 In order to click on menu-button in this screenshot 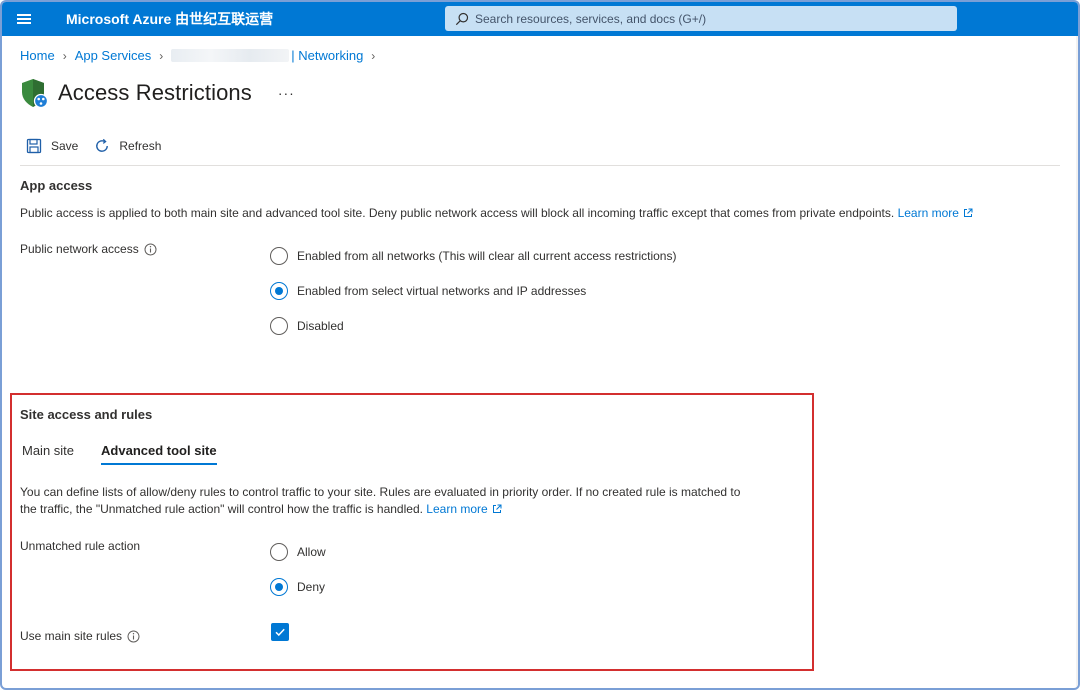, I will do `click(24, 19)`.